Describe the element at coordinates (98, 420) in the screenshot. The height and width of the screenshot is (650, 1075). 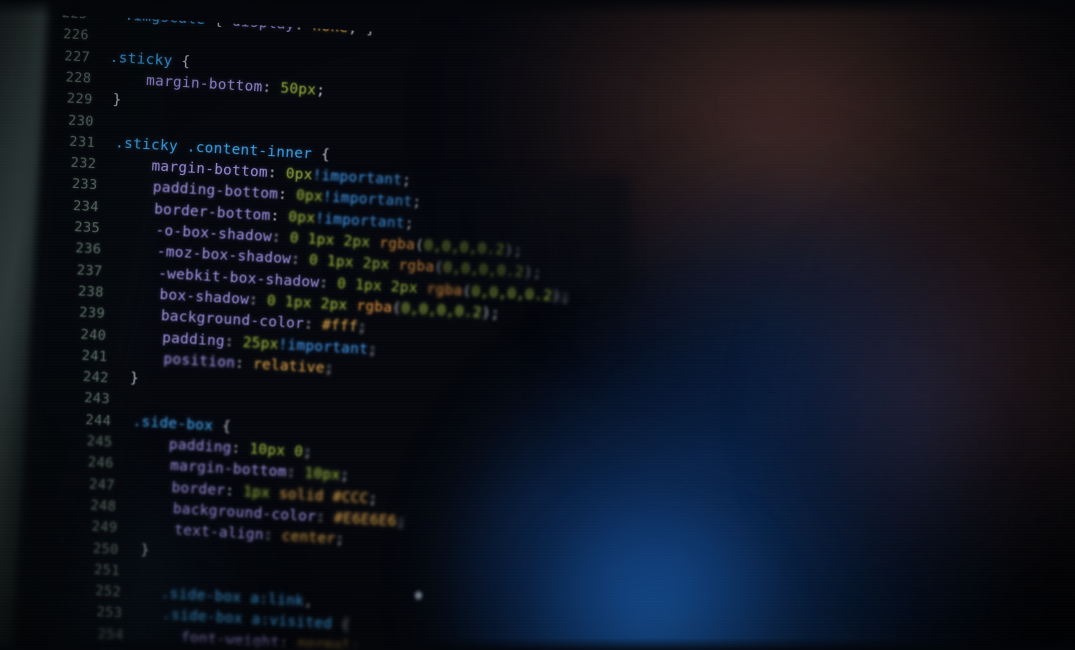
I see `line-number: 244` at that location.